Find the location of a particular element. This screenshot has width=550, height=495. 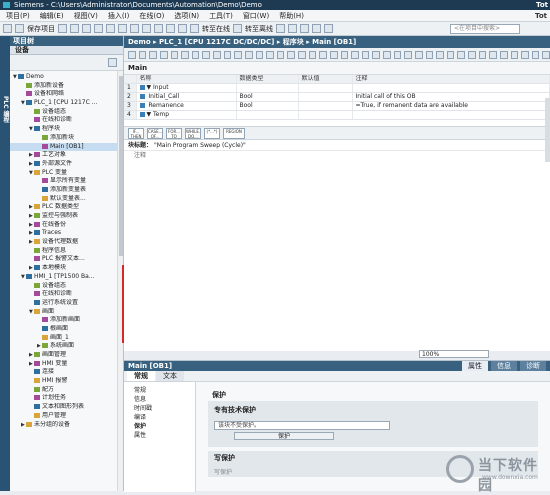

interface-row: 4 ▼ Temp is located at coordinates (337, 115).